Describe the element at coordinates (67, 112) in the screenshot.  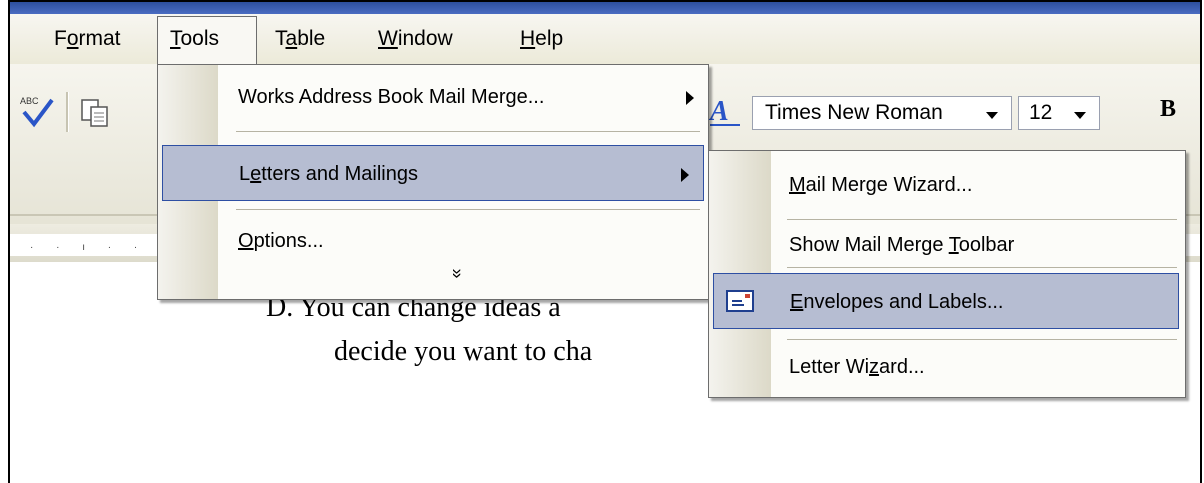
I see `toolbar-divider` at that location.